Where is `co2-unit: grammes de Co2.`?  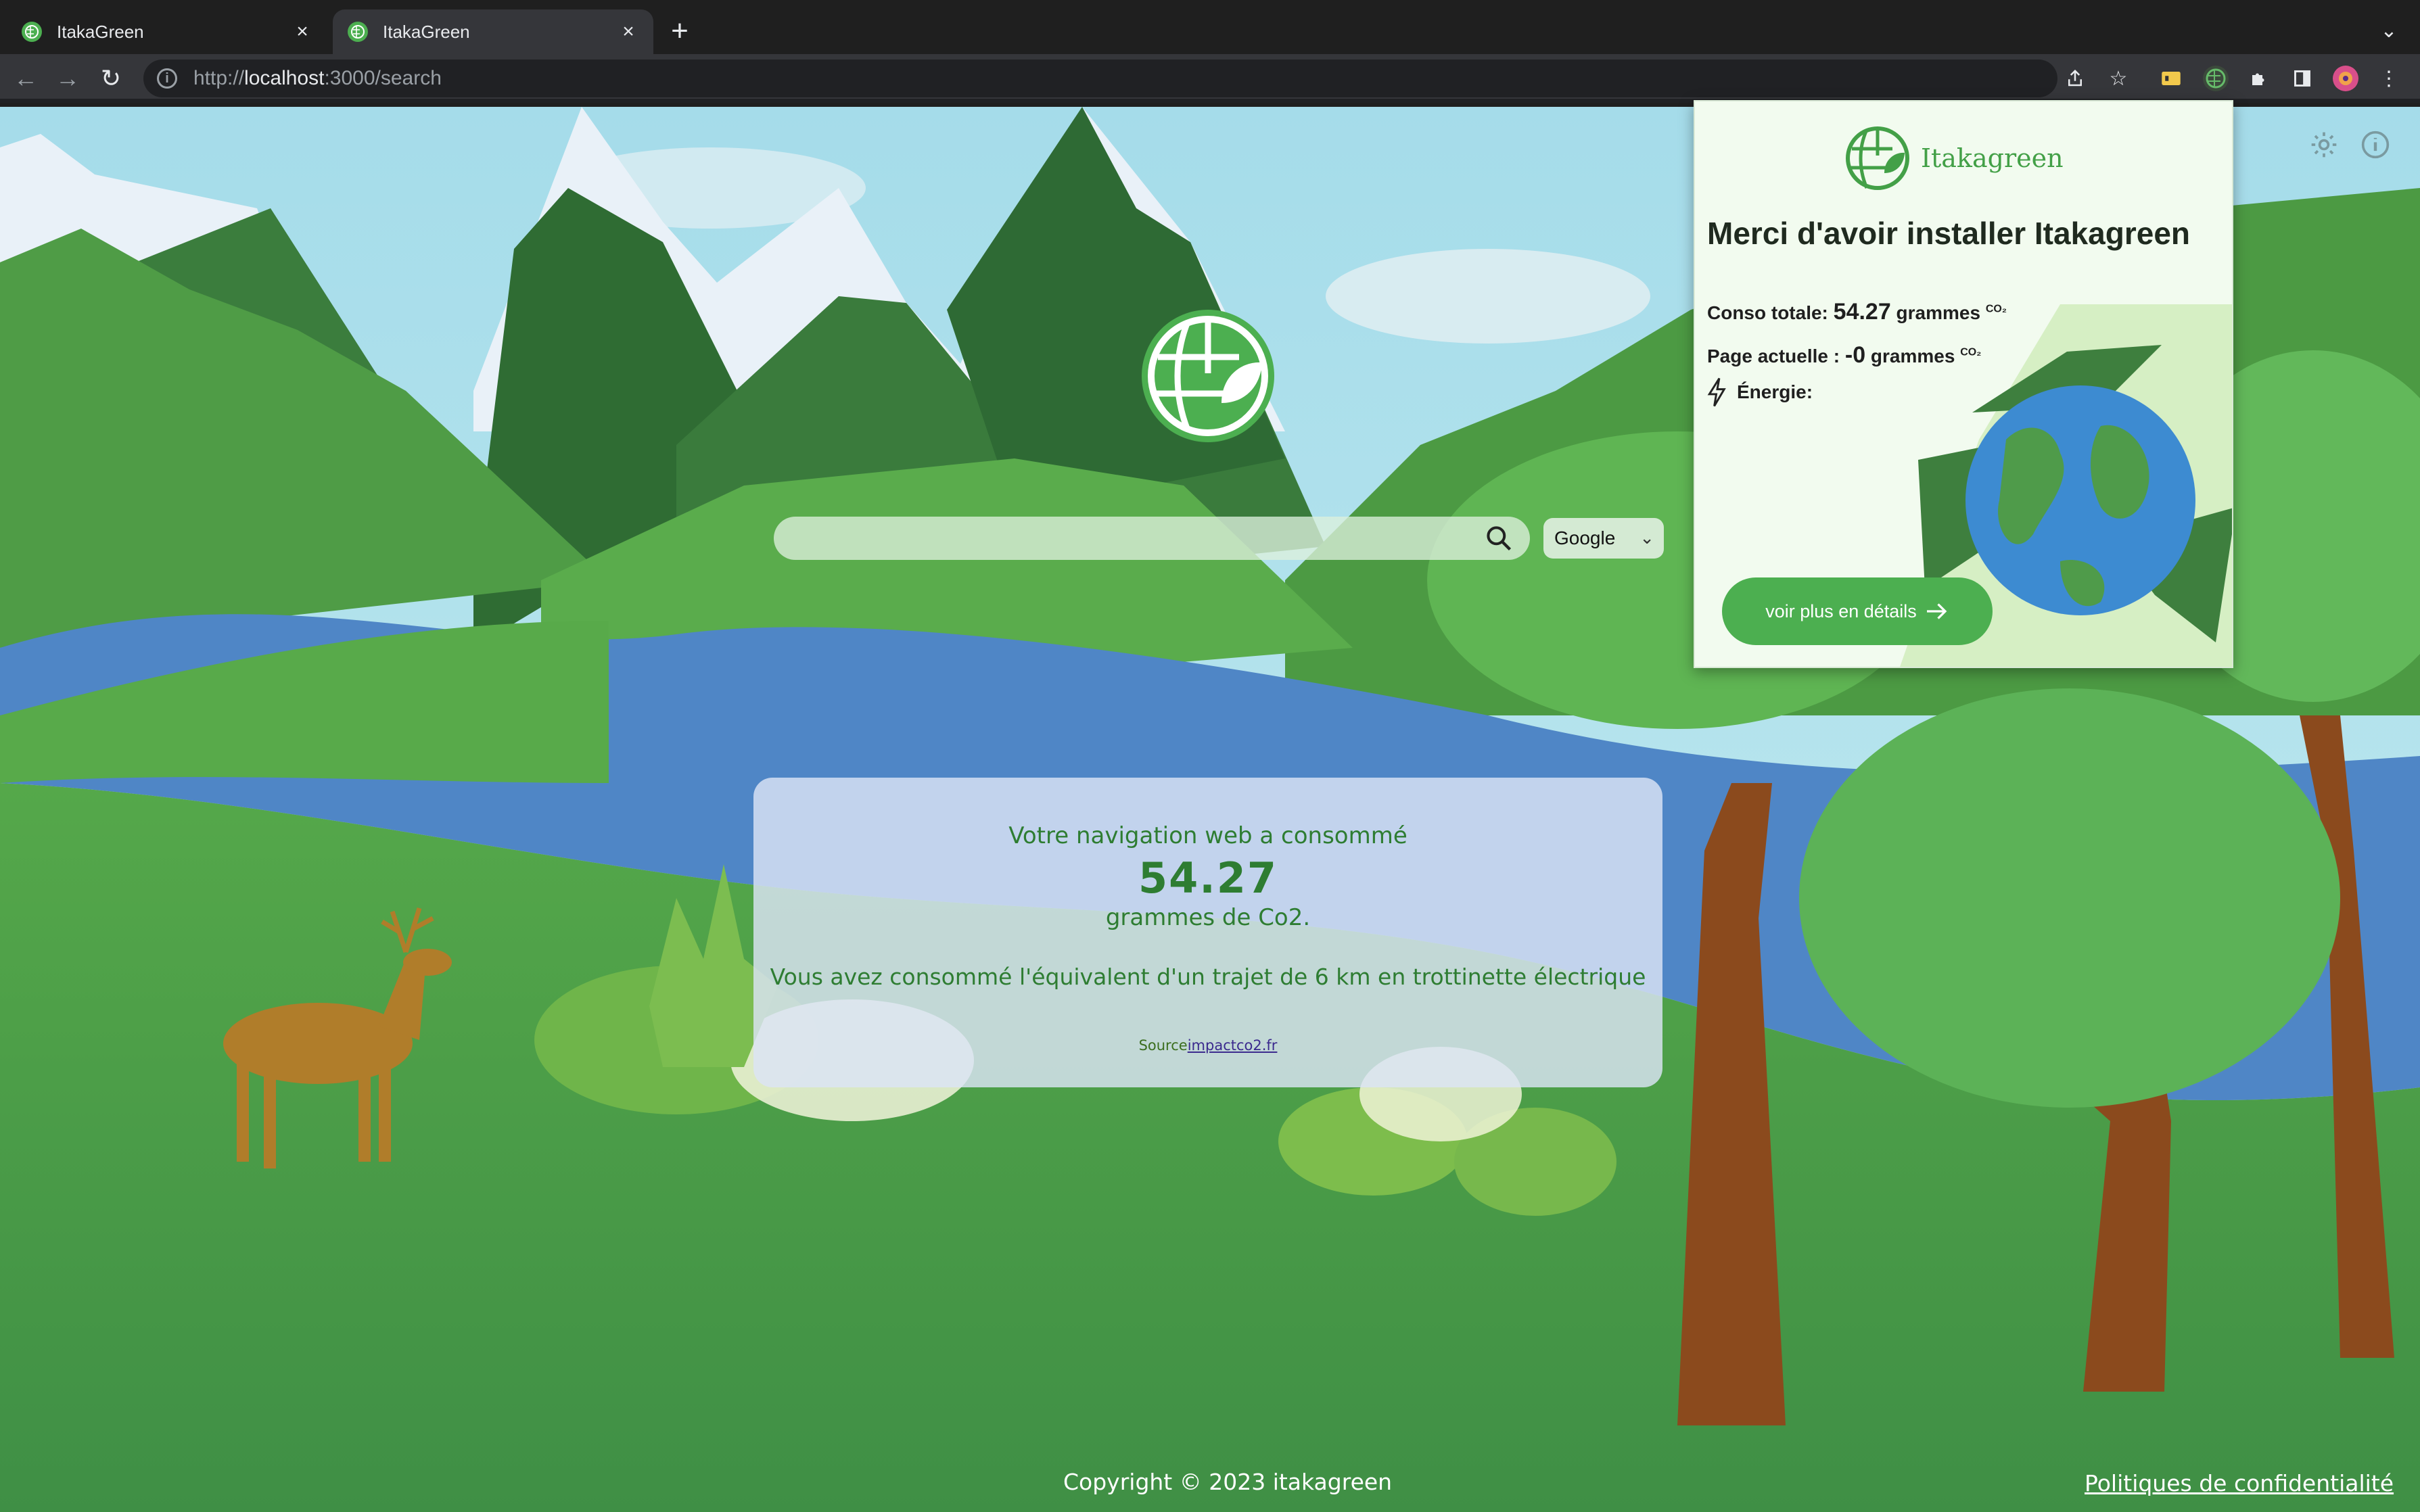
co2-unit: grammes de Co2. is located at coordinates (1208, 917).